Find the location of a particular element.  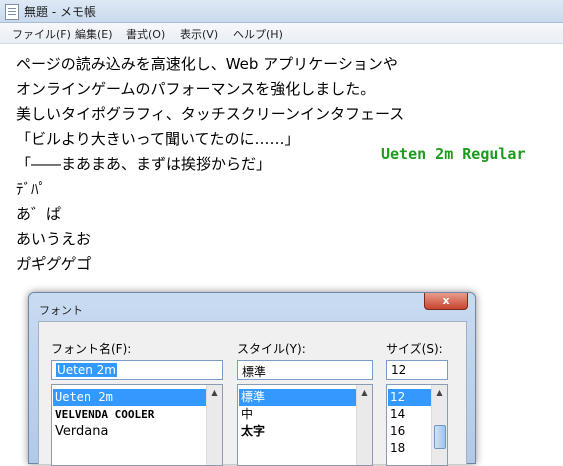

size-list: 12 14 16 18 ▲ is located at coordinates (417, 425).